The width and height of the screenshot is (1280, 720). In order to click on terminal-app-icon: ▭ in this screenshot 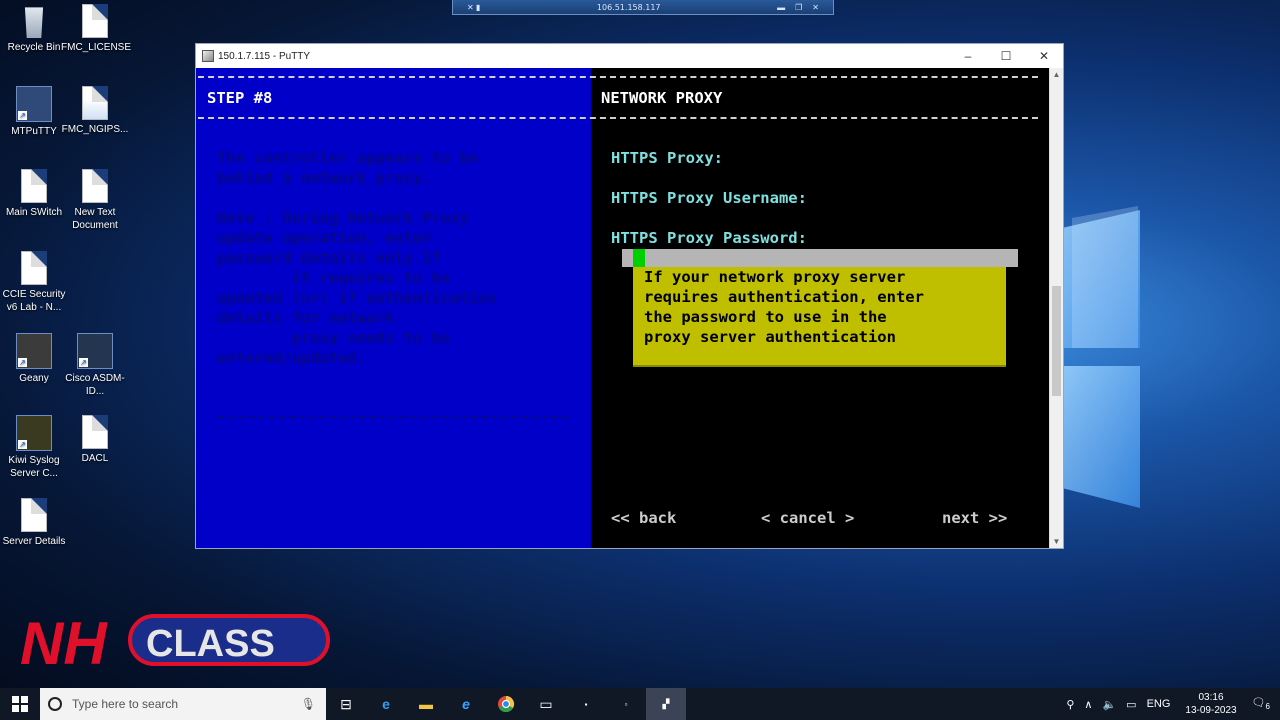, I will do `click(546, 704)`.